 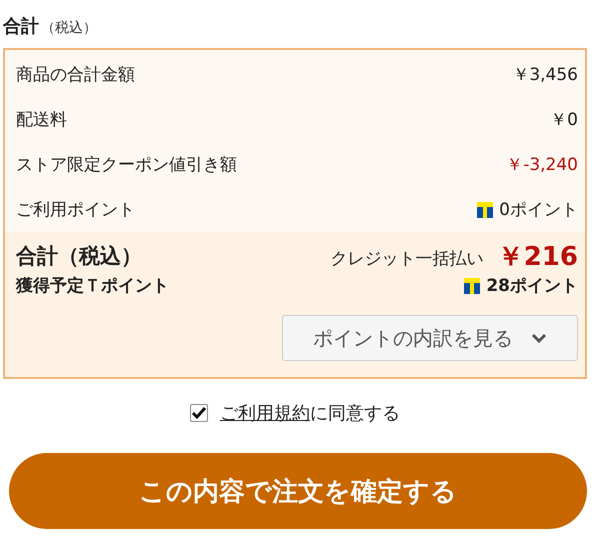 What do you see at coordinates (199, 413) in the screenshot?
I see `agree-checkbox` at bounding box center [199, 413].